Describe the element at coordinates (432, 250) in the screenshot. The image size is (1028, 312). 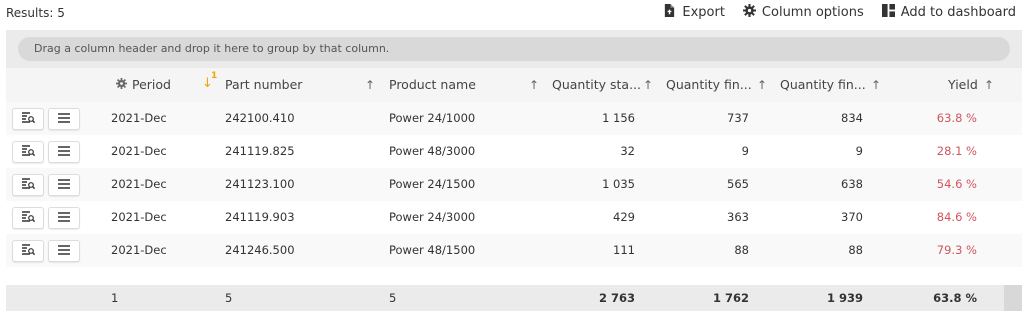
I see `cell-product-name: Power 48/1500` at that location.